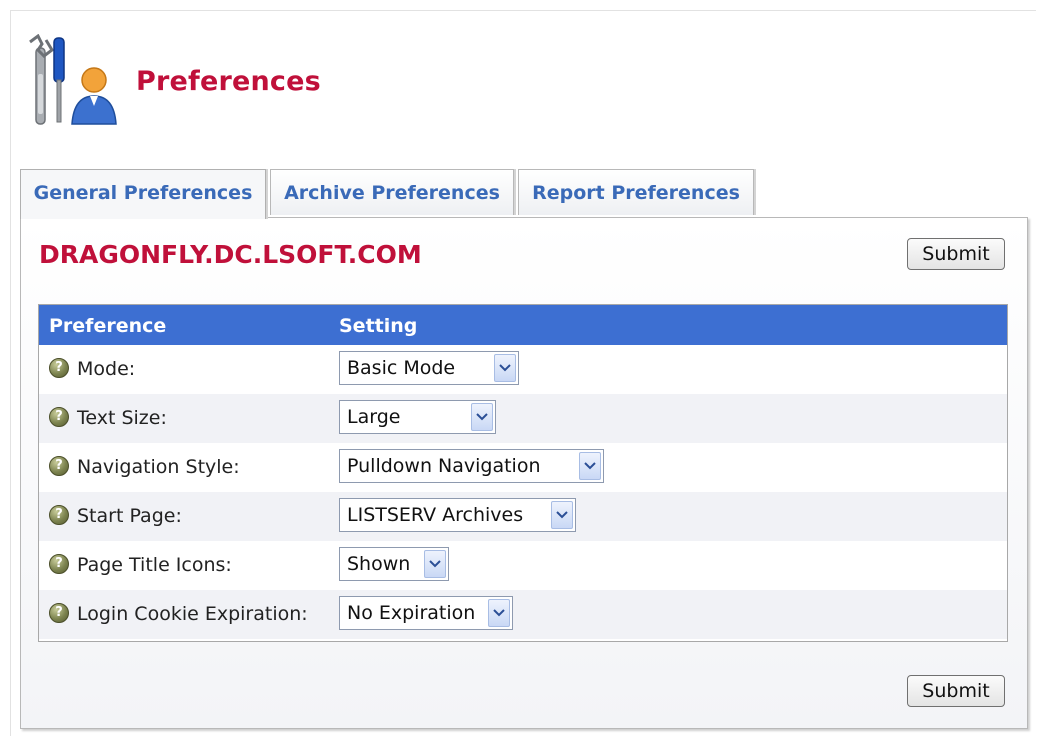 The image size is (1038, 738). I want to click on select-value: LISTSERV Archives, so click(435, 515).